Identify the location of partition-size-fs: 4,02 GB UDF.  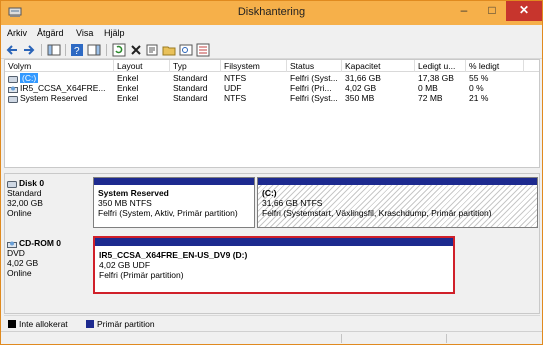
(125, 265).